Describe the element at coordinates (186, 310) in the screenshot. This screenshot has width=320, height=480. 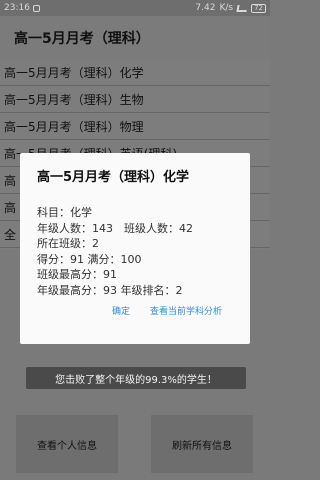
I see `view-subject-analysis-button: 查看当前学科分析` at that location.